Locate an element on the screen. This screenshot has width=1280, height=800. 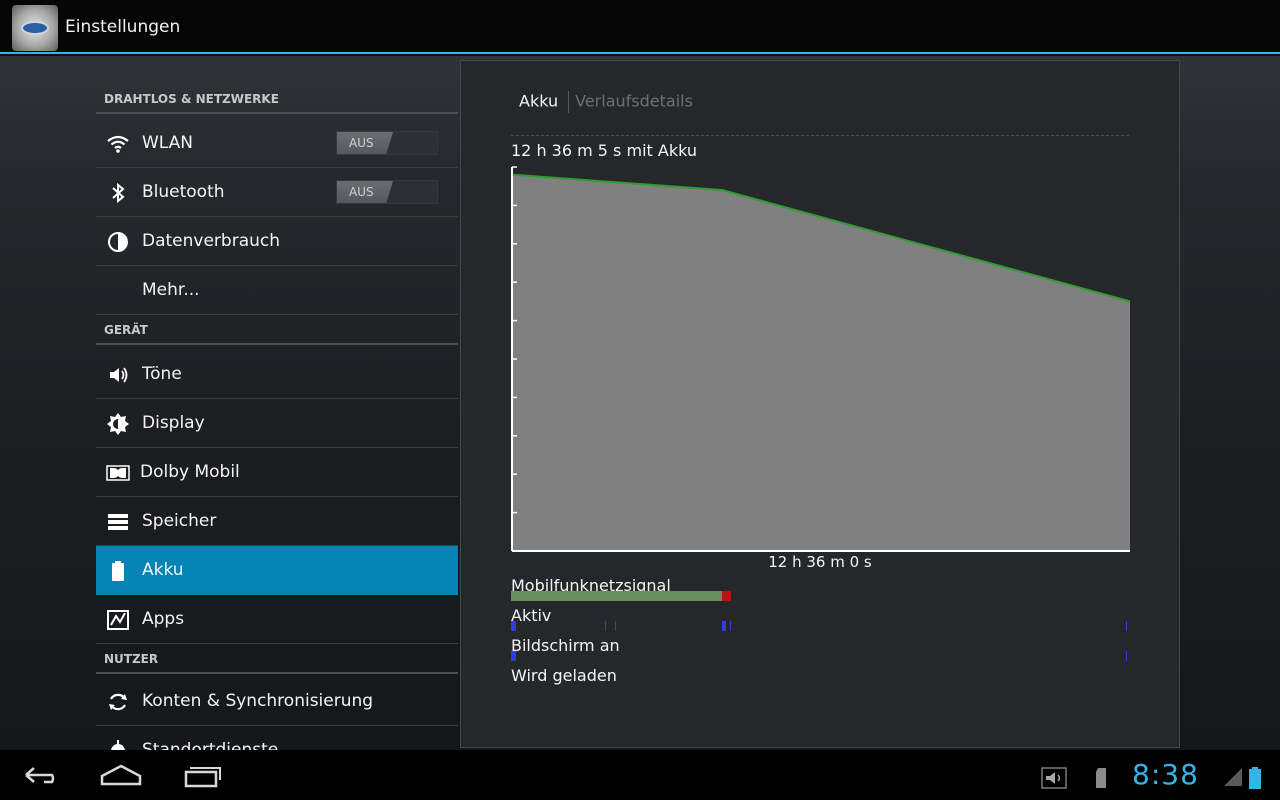
track-label-charging: Wird geladen is located at coordinates (564, 675).